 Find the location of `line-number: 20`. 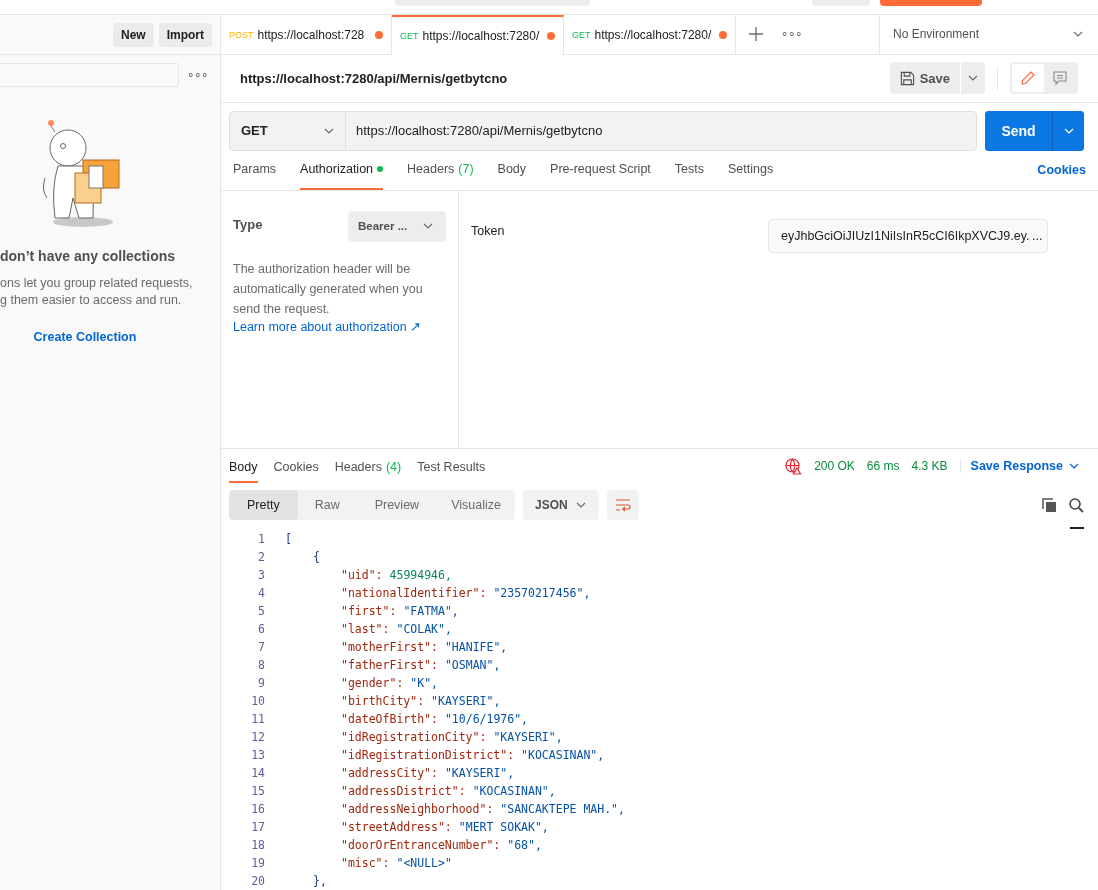

line-number: 20 is located at coordinates (257, 881).